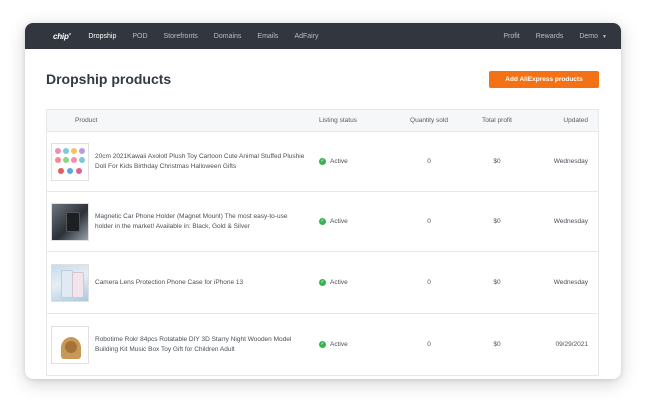 This screenshot has width=646, height=416. What do you see at coordinates (497, 120) in the screenshot?
I see `header-profit: Total profit` at bounding box center [497, 120].